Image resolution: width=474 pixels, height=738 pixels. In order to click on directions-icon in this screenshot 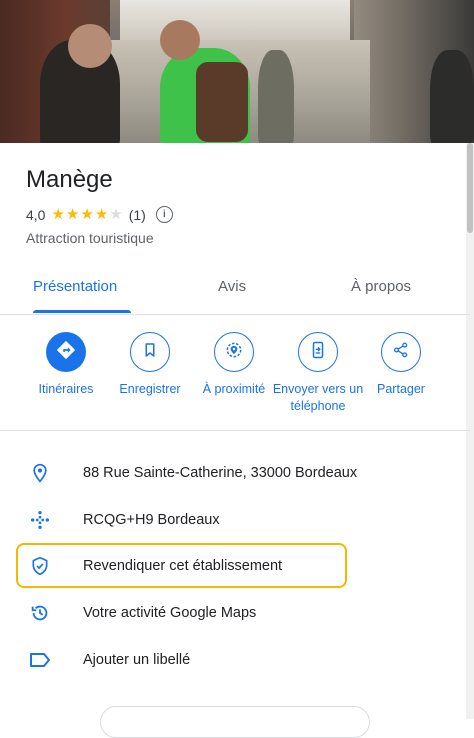, I will do `click(66, 352)`.